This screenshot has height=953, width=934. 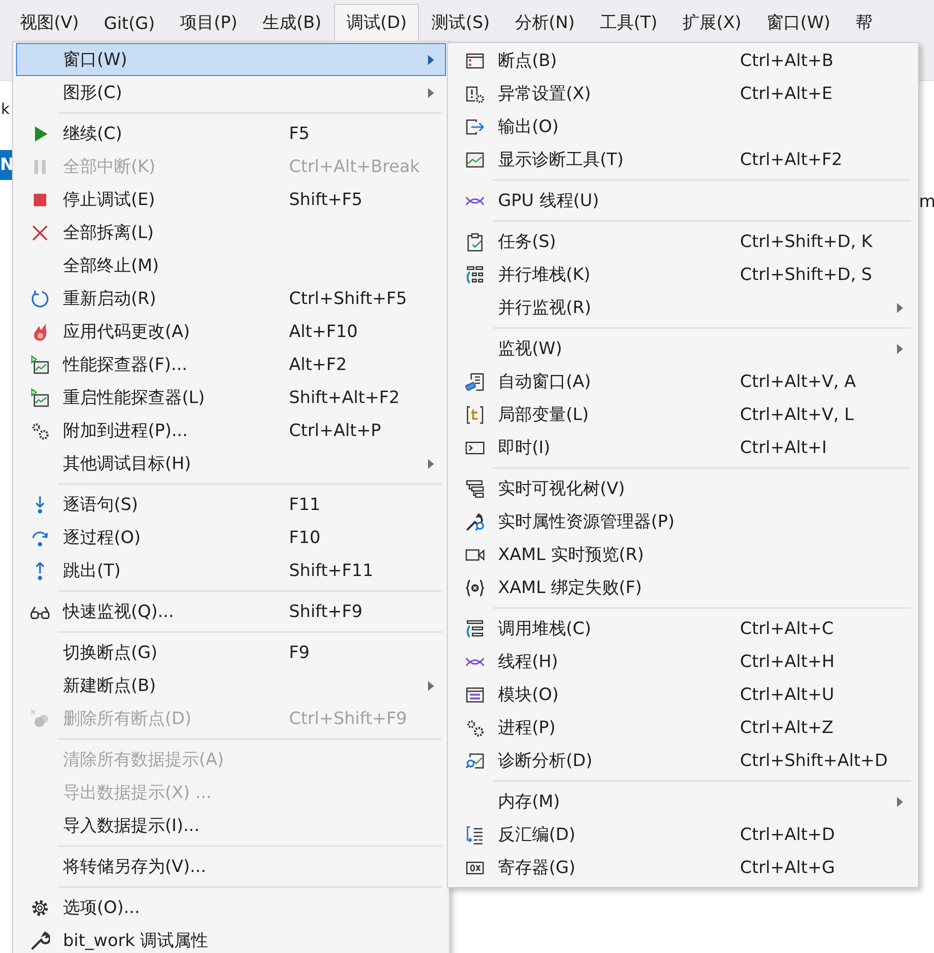 I want to click on menu-item: 诊断分析(D) Ctrl+Shift+Alt+D, so click(x=683, y=760).